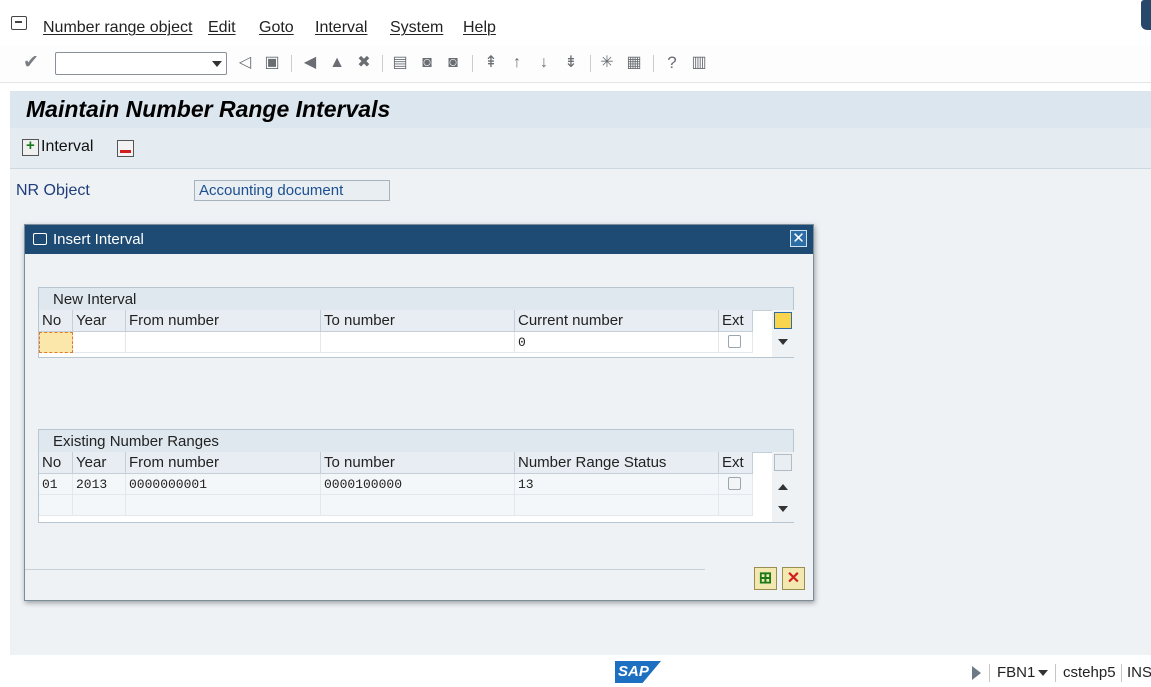 The width and height of the screenshot is (1151, 687). I want to click on new-ext-checkbox, so click(734, 341).